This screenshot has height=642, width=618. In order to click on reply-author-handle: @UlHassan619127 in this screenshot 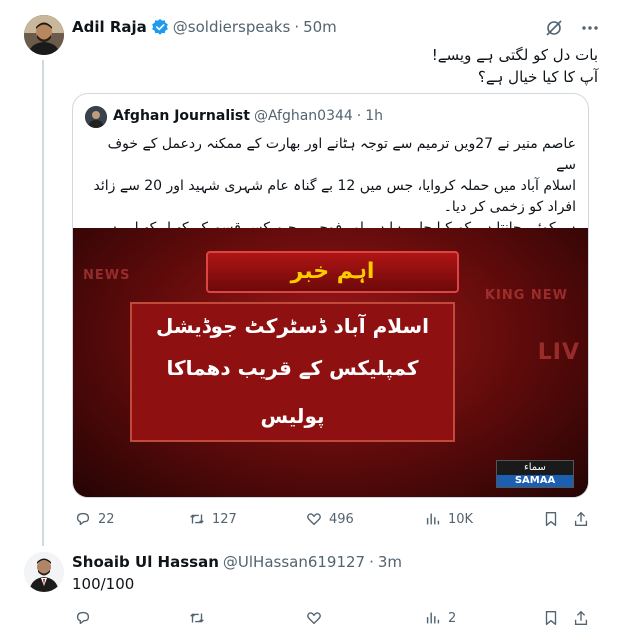, I will do `click(294, 562)`.